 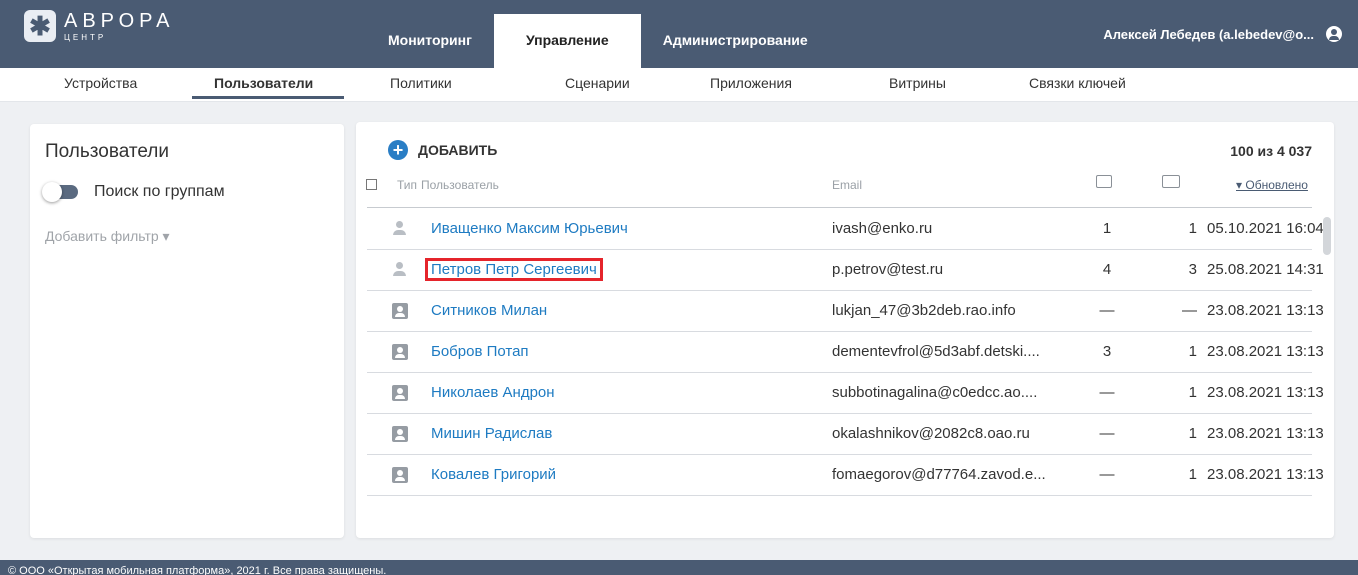 What do you see at coordinates (60, 192) in the screenshot?
I see `toggle-switch` at bounding box center [60, 192].